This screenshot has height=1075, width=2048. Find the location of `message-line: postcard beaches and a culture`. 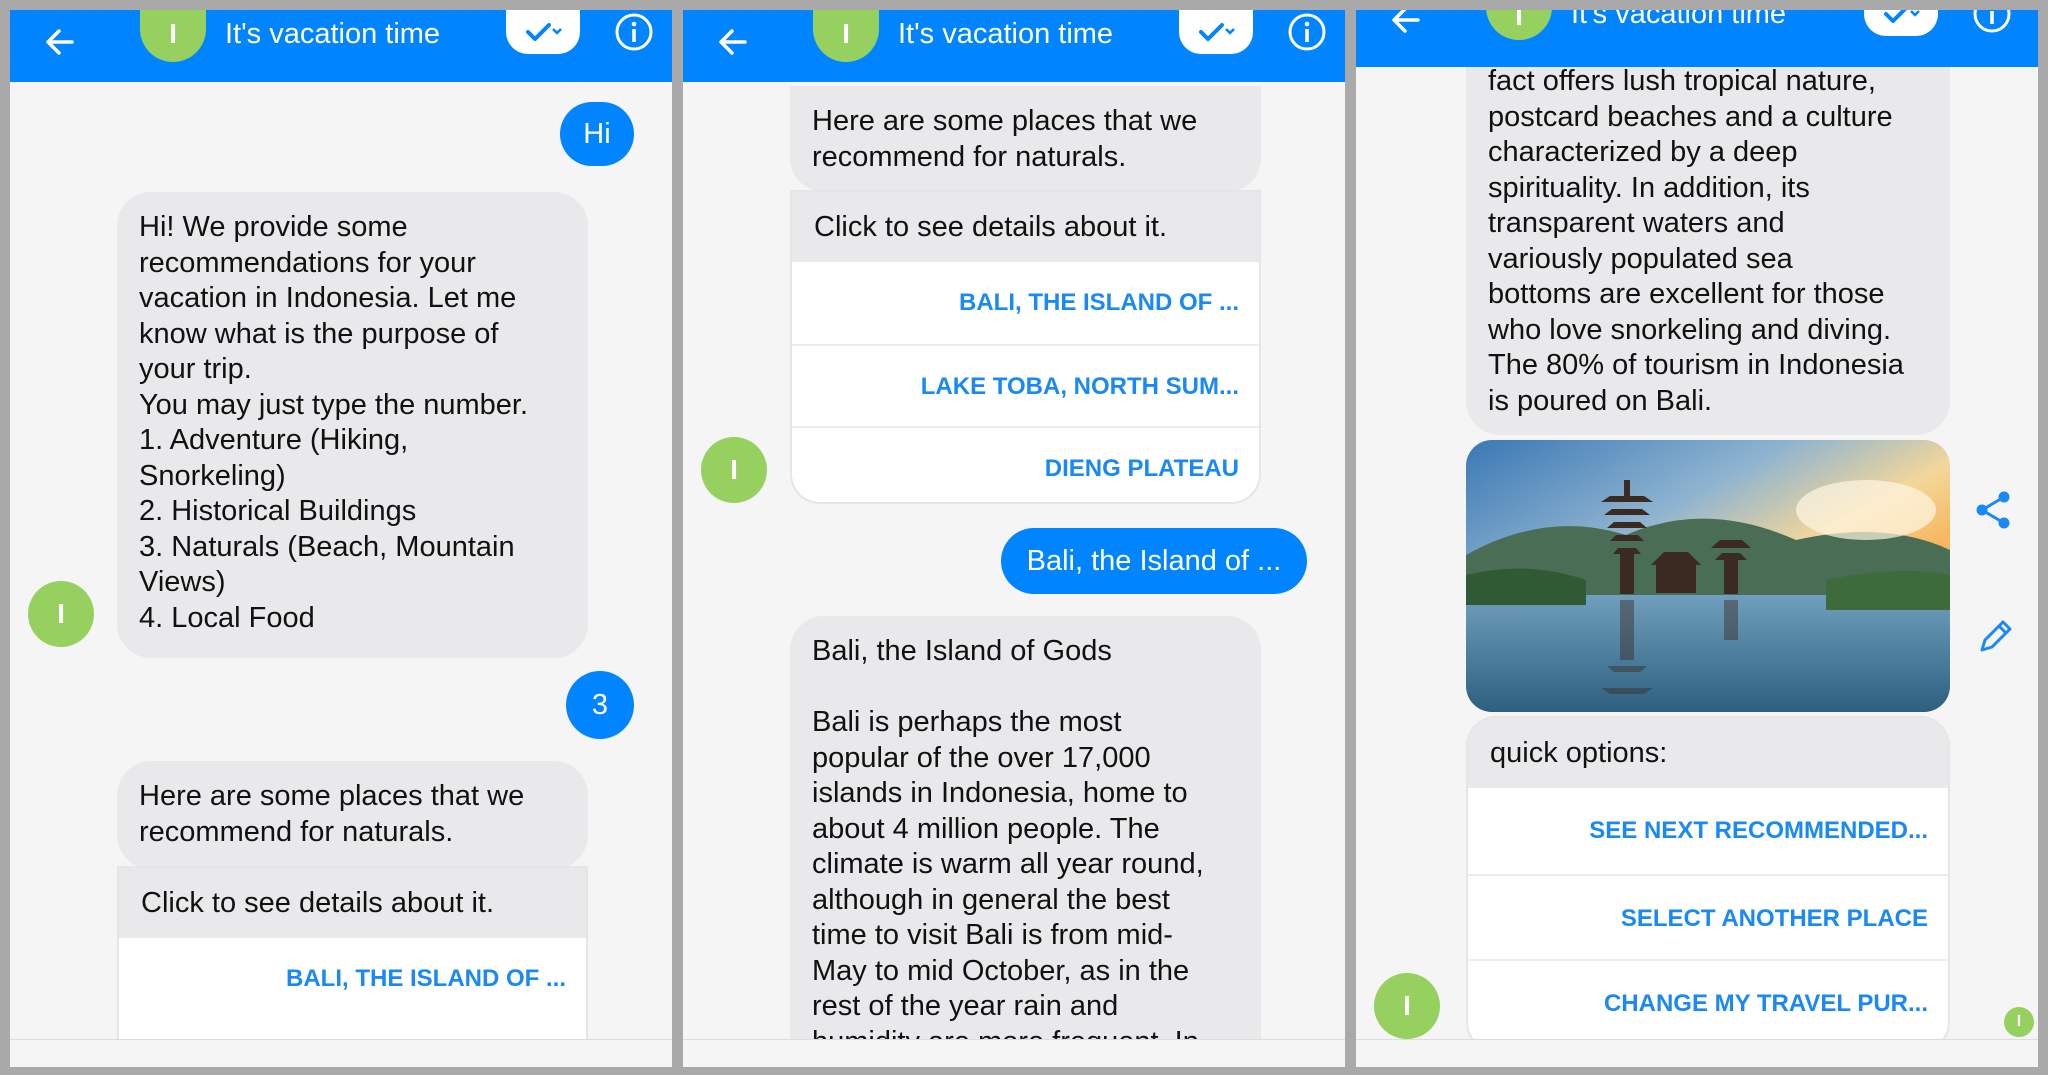

message-line: postcard beaches and a culture is located at coordinates (1690, 116).